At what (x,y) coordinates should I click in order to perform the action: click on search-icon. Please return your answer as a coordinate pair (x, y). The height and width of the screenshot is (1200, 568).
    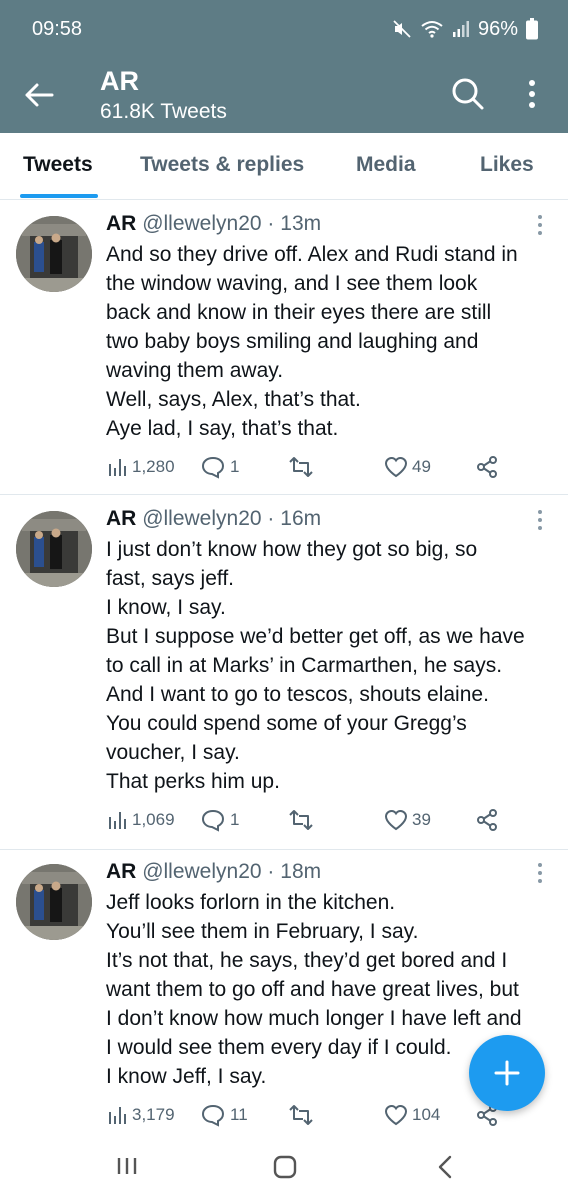
    Looking at the image, I should click on (468, 94).